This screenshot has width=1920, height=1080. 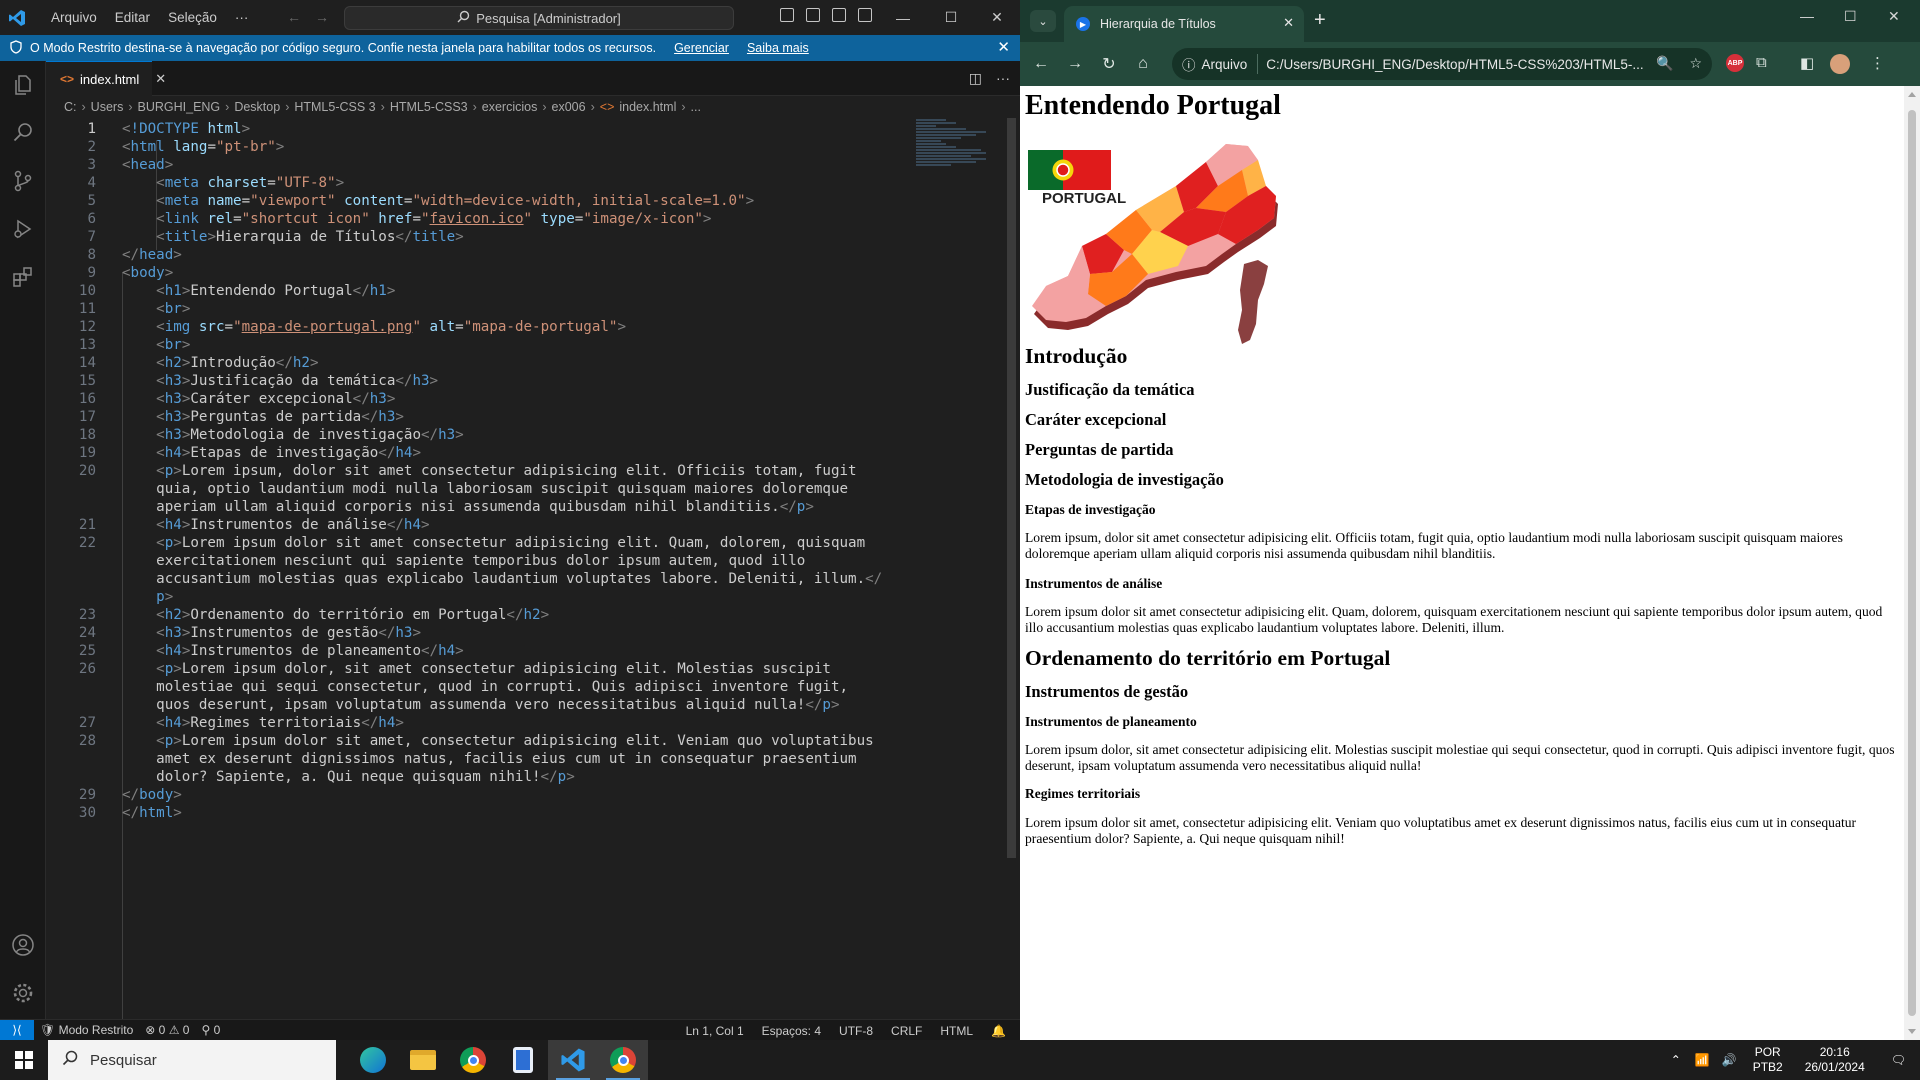 I want to click on wifi-icon: 📶, so click(x=1702, y=1060).